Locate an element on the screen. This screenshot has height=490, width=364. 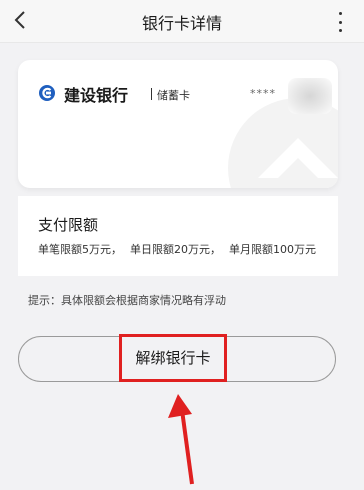
more-options-button is located at coordinates (340, 22).